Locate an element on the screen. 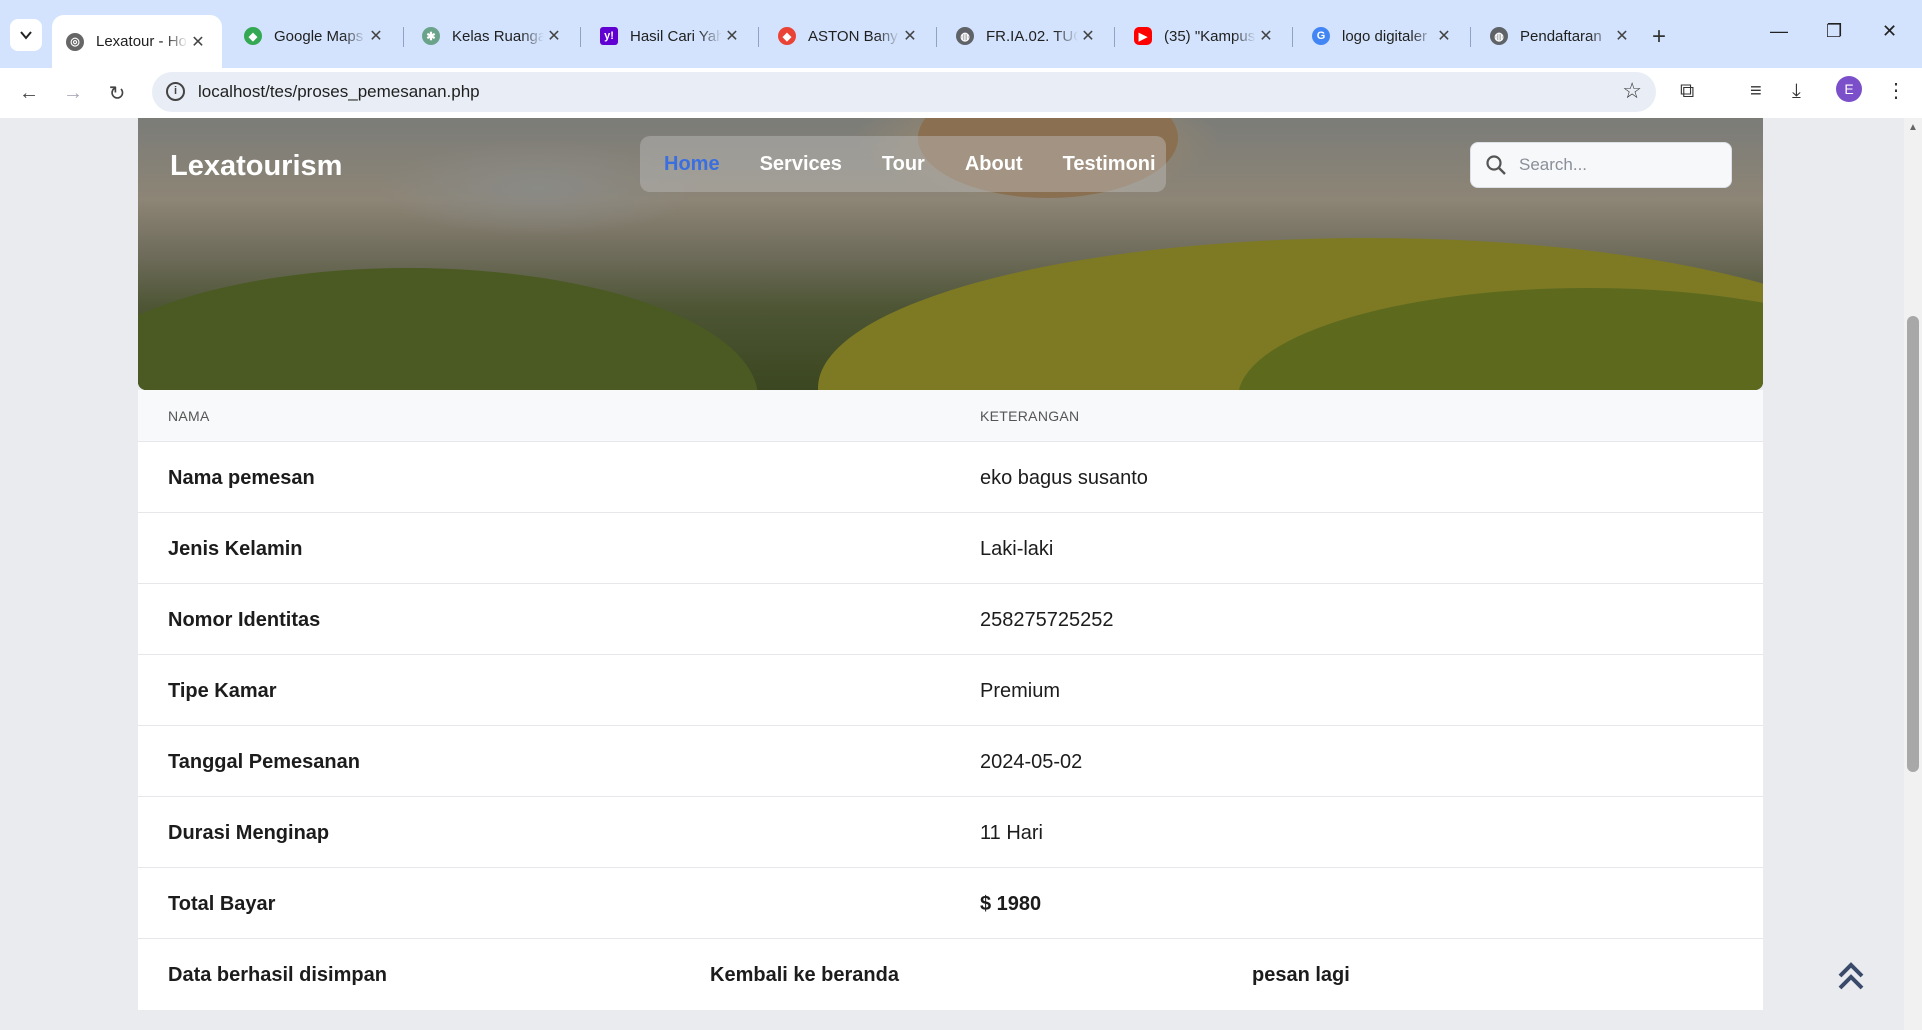 This screenshot has width=1922, height=1030. search-input is located at coordinates (1619, 165).